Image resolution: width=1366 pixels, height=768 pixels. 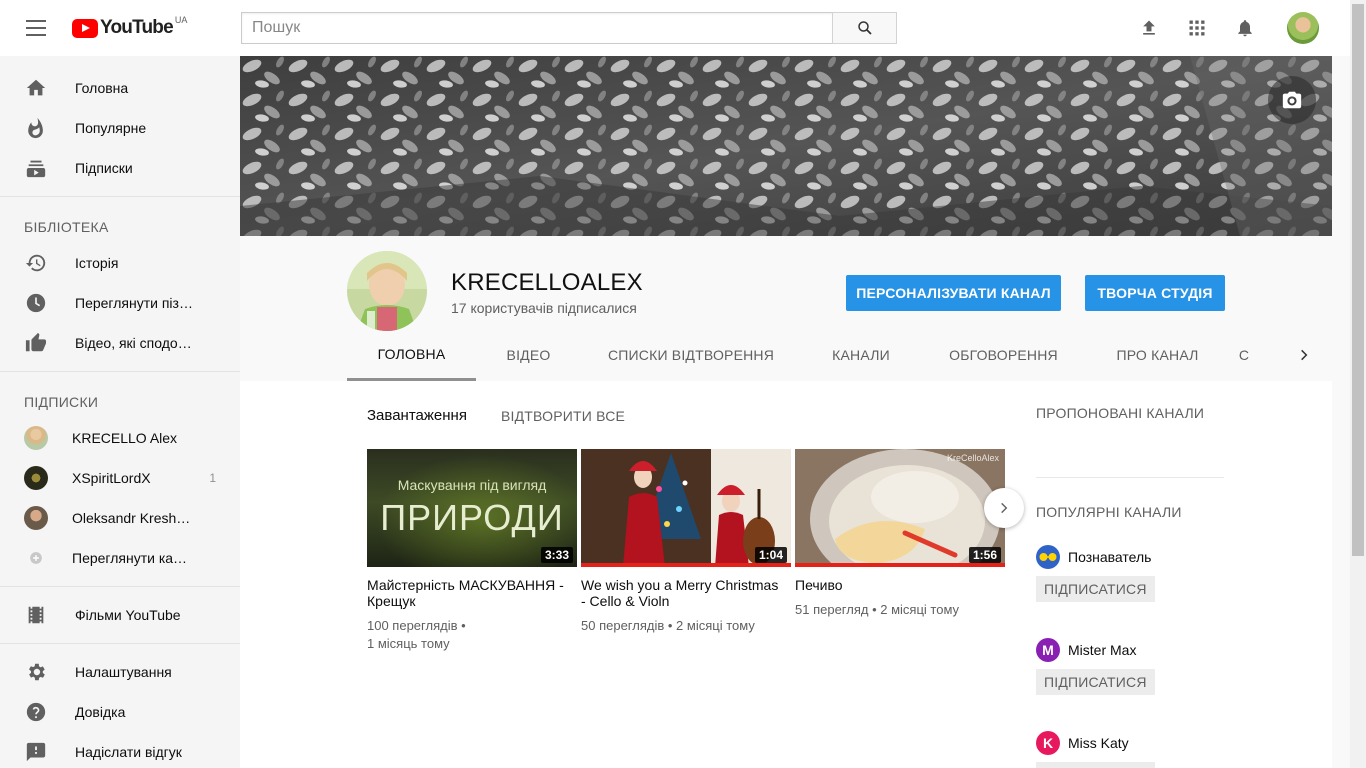 I want to click on sidebar-item-watch-later: Переглянути пізніше, so click(x=120, y=303).